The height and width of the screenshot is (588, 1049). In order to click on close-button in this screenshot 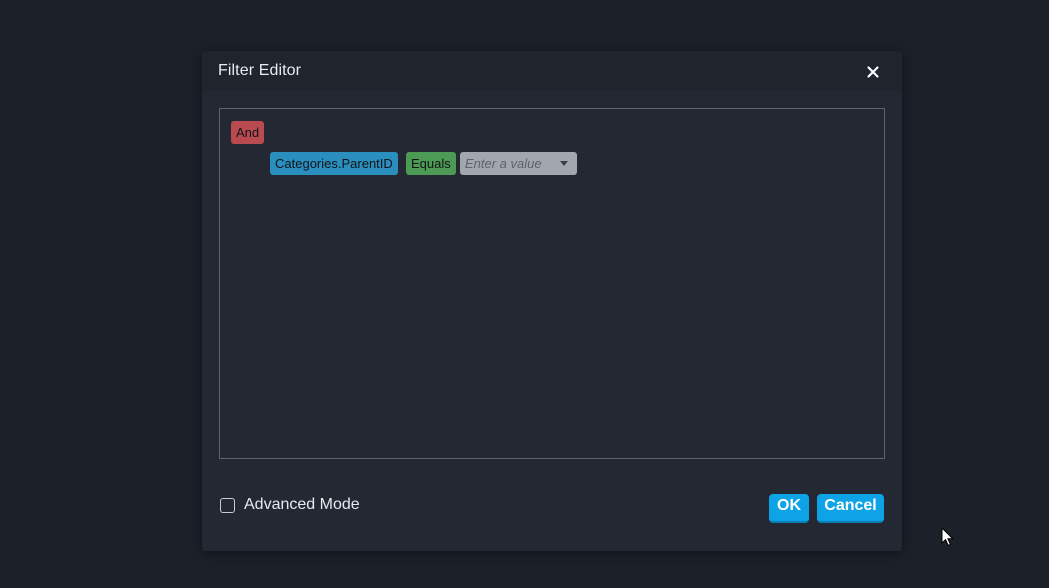, I will do `click(873, 72)`.